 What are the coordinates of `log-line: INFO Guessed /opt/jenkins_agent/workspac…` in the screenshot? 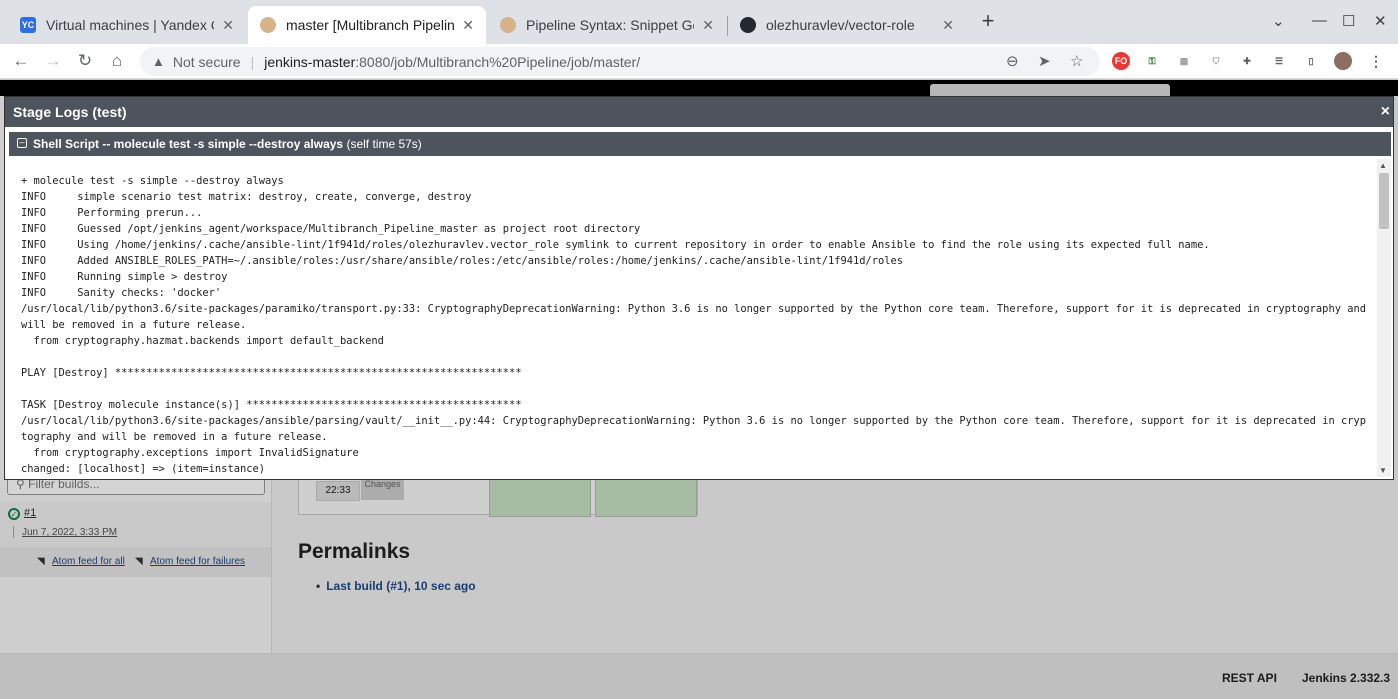 It's located at (331, 229).